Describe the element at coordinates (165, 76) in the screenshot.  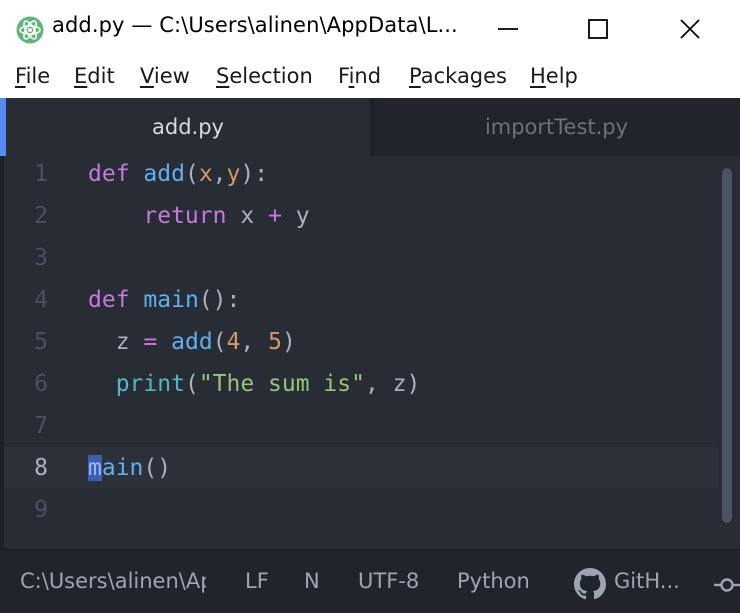
I see `menu-view: View` at that location.